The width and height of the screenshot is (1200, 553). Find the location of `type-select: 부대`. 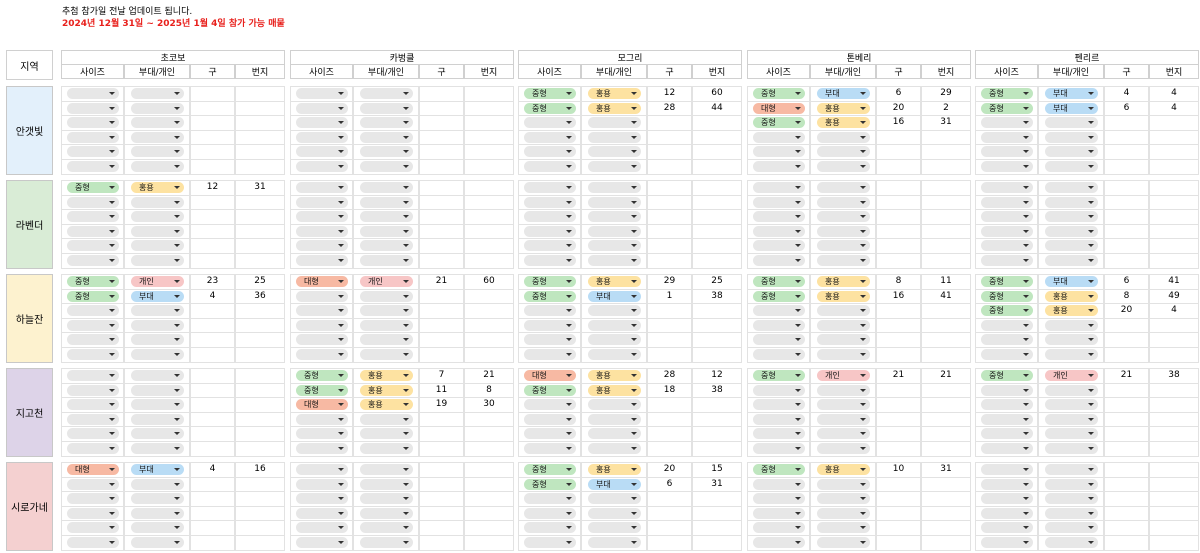

type-select: 부대 is located at coordinates (614, 296).